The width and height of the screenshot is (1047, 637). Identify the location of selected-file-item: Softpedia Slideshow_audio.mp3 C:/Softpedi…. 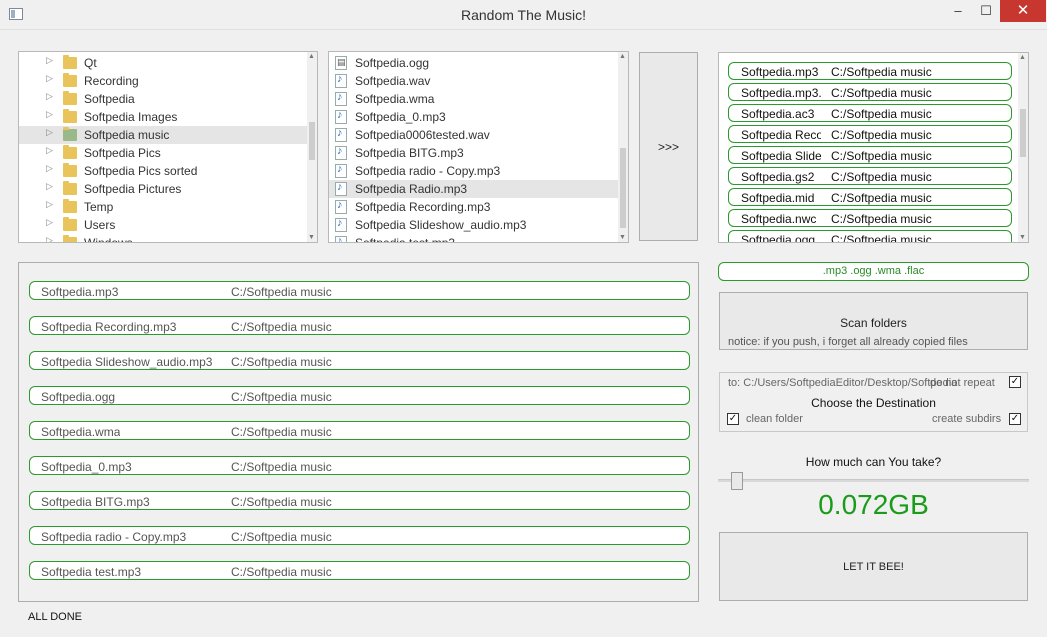
(870, 155).